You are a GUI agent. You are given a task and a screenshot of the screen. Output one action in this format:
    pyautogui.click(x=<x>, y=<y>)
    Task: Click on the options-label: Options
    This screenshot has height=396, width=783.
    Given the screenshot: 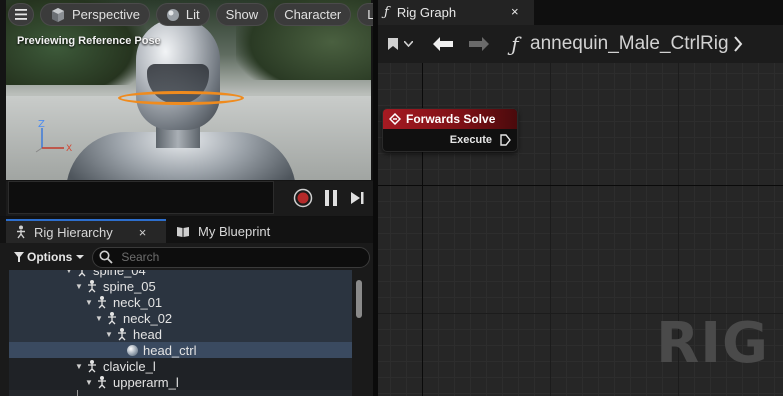 What is the action you would take?
    pyautogui.click(x=50, y=257)
    